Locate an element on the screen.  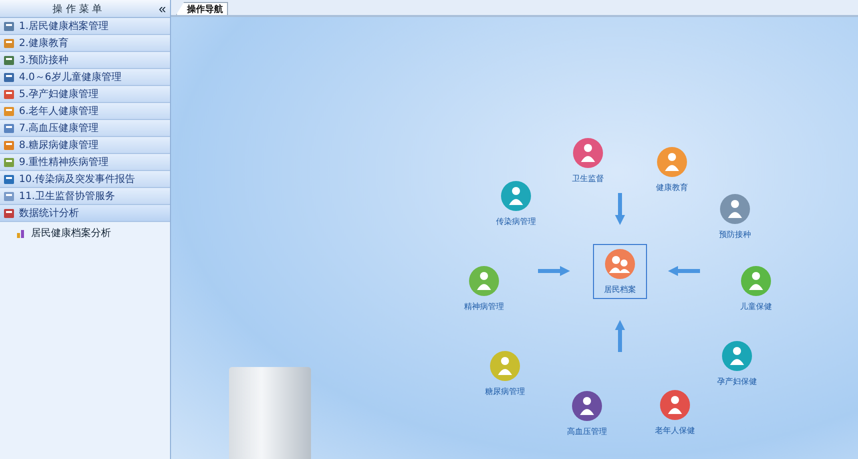
menu-item: 1.居民健康档案管理 is located at coordinates (85, 26).